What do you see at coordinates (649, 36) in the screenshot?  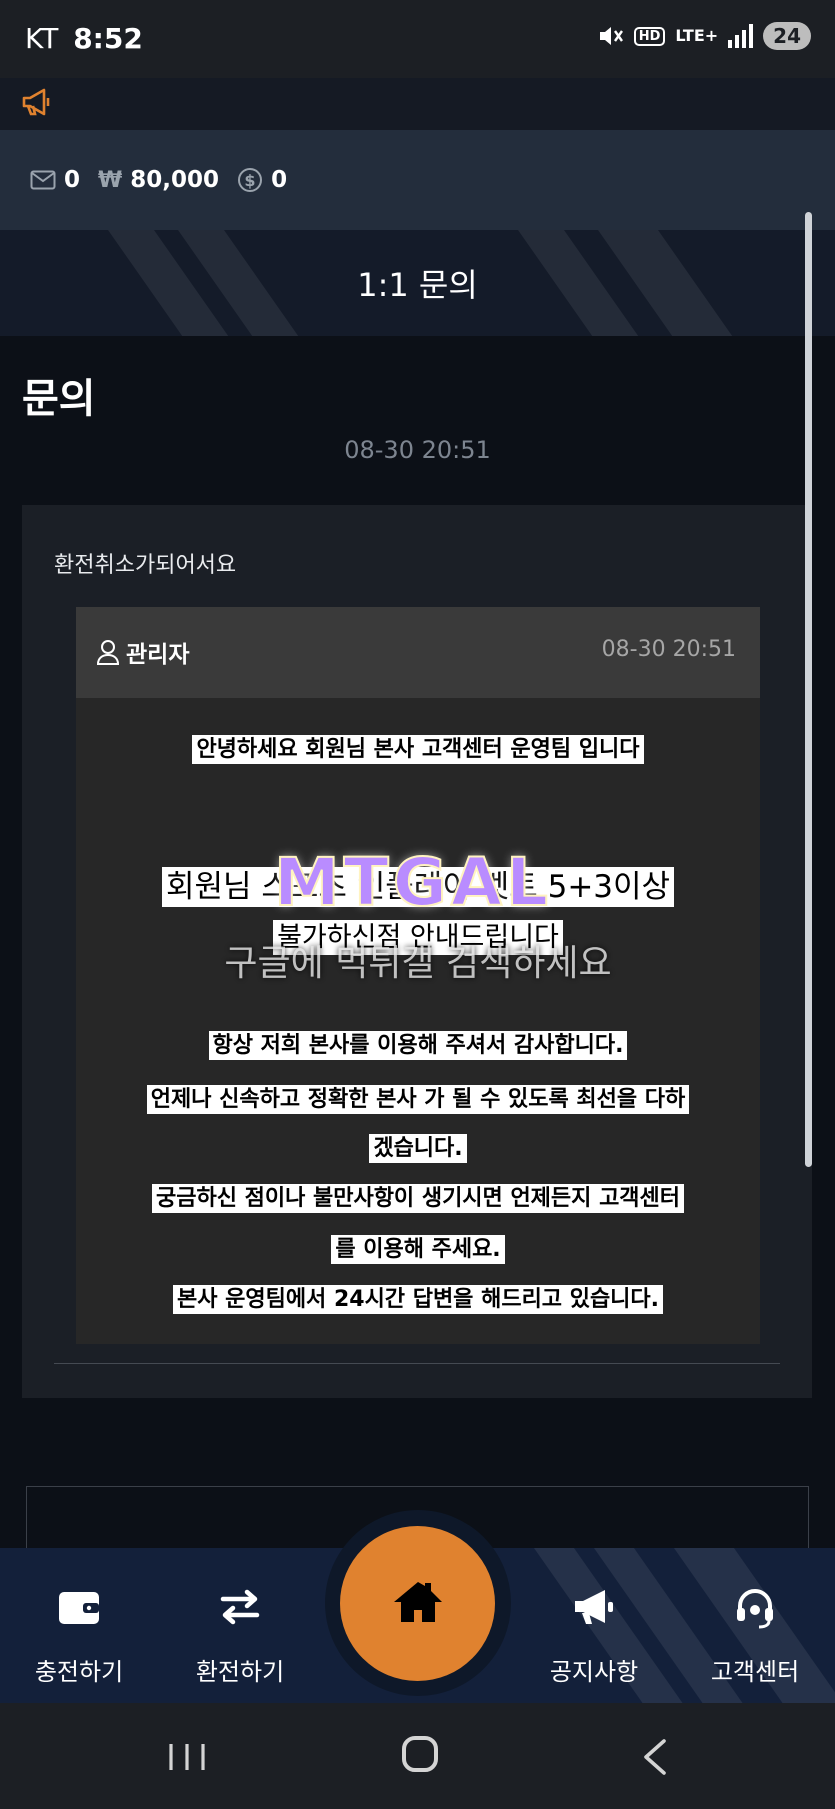 I see `hd-icon: HD` at bounding box center [649, 36].